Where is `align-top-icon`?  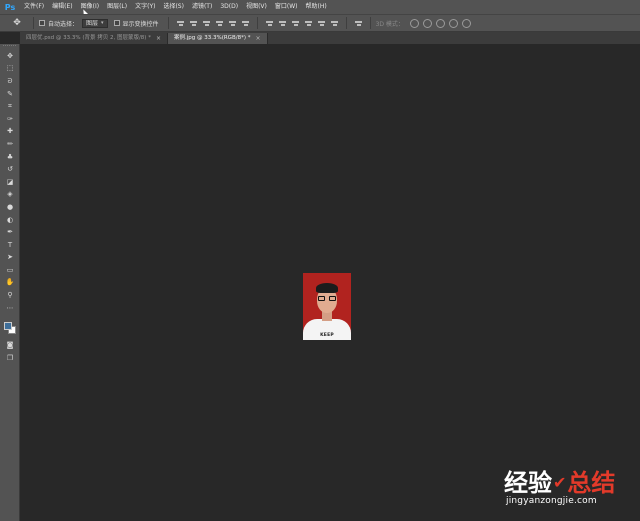 align-top-icon is located at coordinates (180, 23).